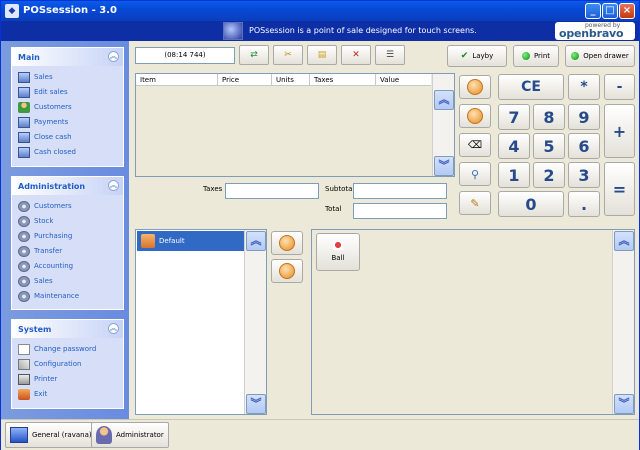 This screenshot has height=450, width=640. What do you see at coordinates (43, 77) in the screenshot?
I see `sidebar-item-label: Sales` at bounding box center [43, 77].